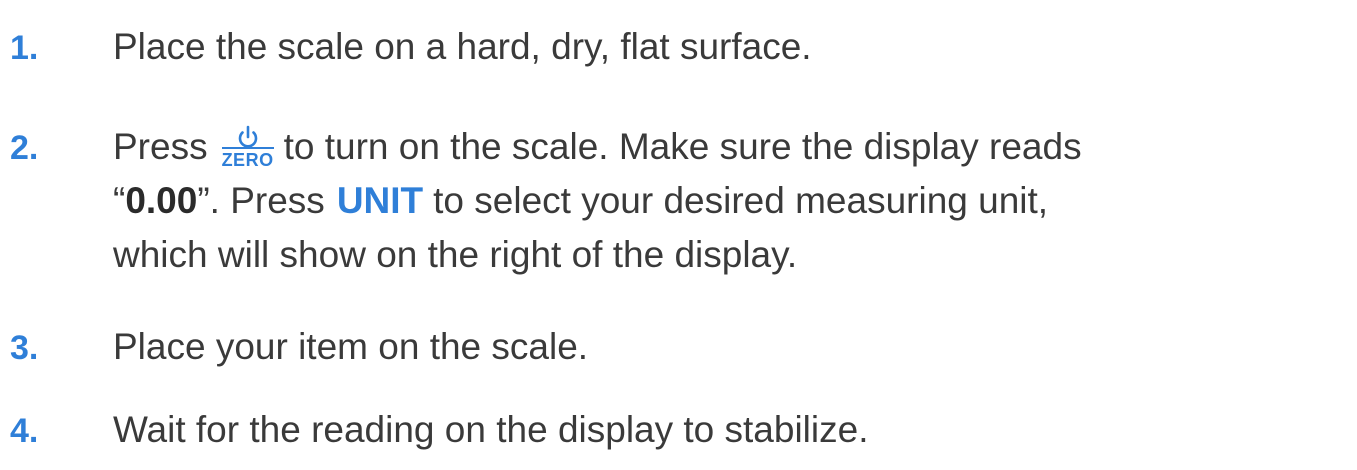 Image resolution: width=1357 pixels, height=470 pixels. I want to click on quote-open: “, so click(119, 200).